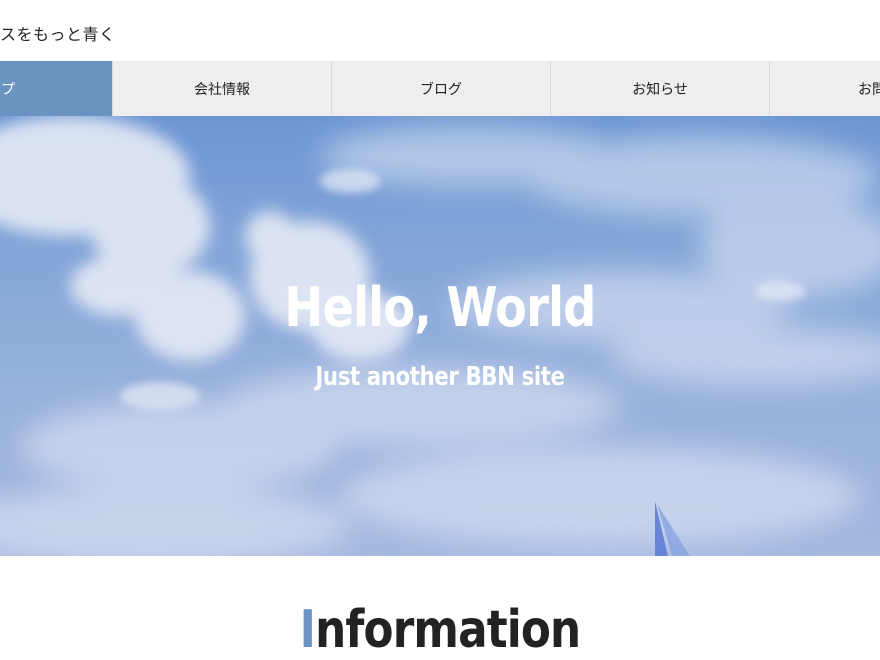 Image resolution: width=880 pixels, height=660 pixels. I want to click on information-heading-rest: nformation, so click(448, 630).